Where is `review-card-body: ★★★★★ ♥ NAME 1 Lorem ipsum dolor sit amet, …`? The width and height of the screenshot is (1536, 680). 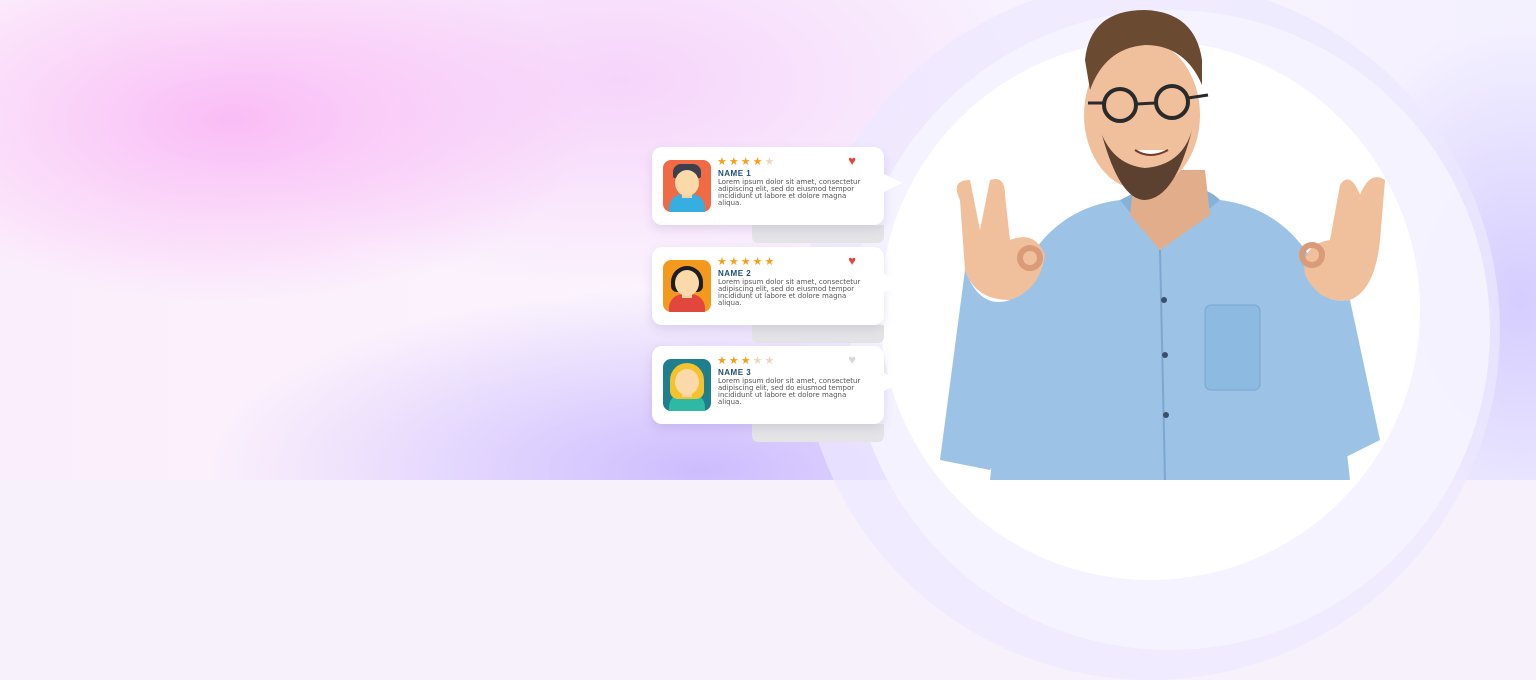 review-card-body: ★★★★★ ♥ NAME 1 Lorem ipsum dolor sit amet, … is located at coordinates (777, 186).